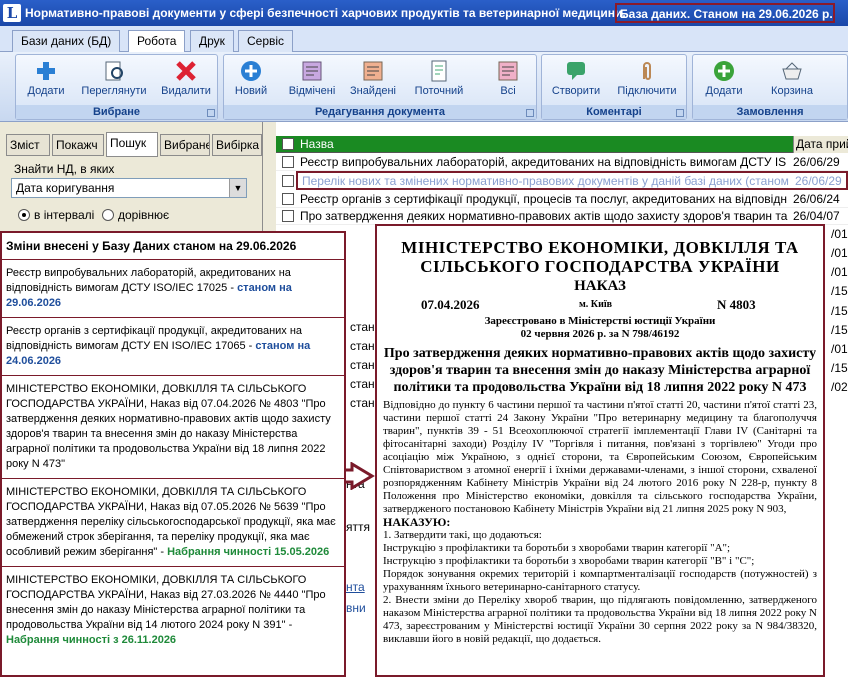 The height and width of the screenshot is (677, 848). Describe the element at coordinates (600, 334) in the screenshot. I see `doc-registered-date: 02 червня 2026 р. за N 798/46192` at that location.